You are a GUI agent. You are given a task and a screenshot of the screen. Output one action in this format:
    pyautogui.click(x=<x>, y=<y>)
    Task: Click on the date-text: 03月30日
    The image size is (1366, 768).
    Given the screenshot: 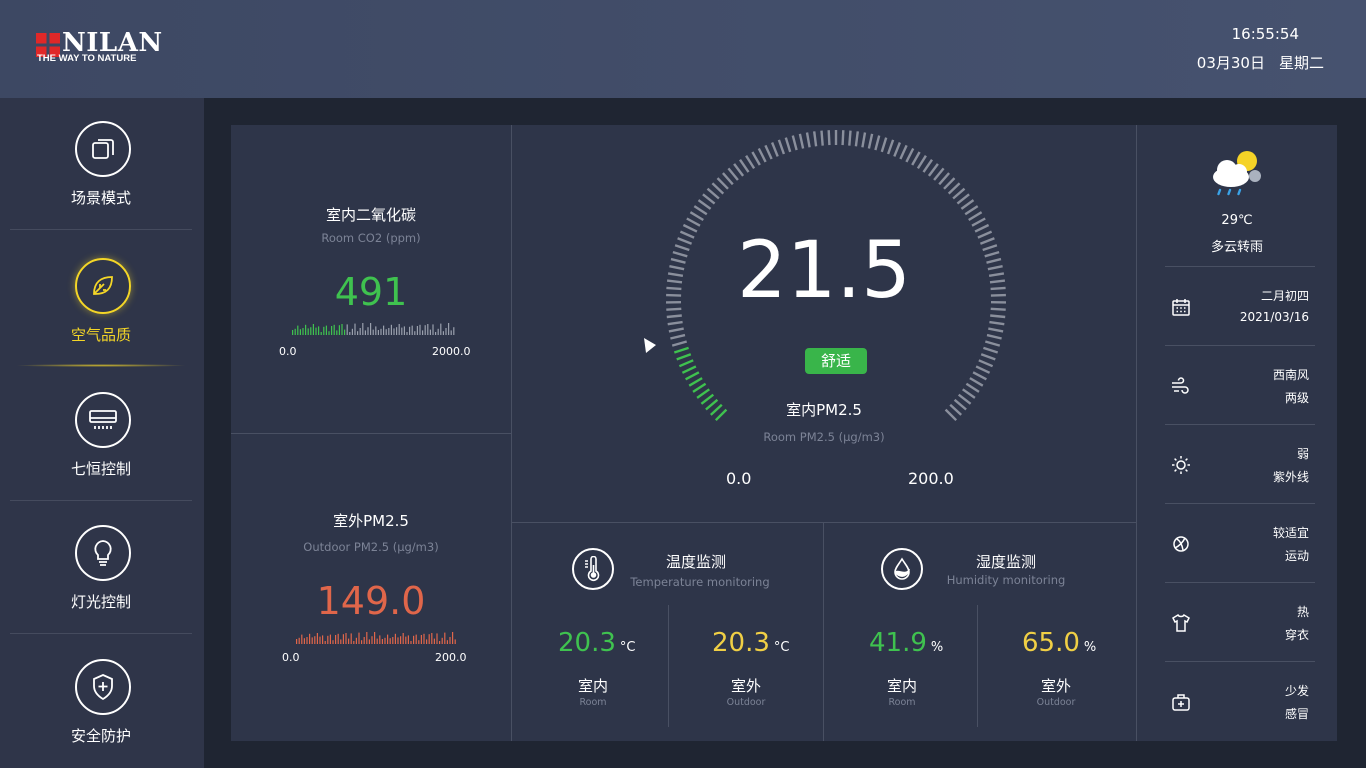 What is the action you would take?
    pyautogui.click(x=1230, y=63)
    